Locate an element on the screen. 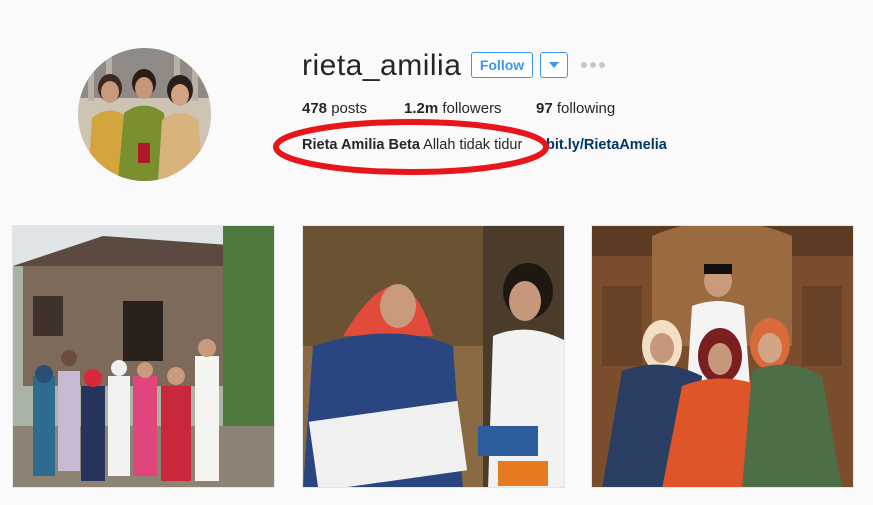  profile-username: rieta_amilia is located at coordinates (382, 65).